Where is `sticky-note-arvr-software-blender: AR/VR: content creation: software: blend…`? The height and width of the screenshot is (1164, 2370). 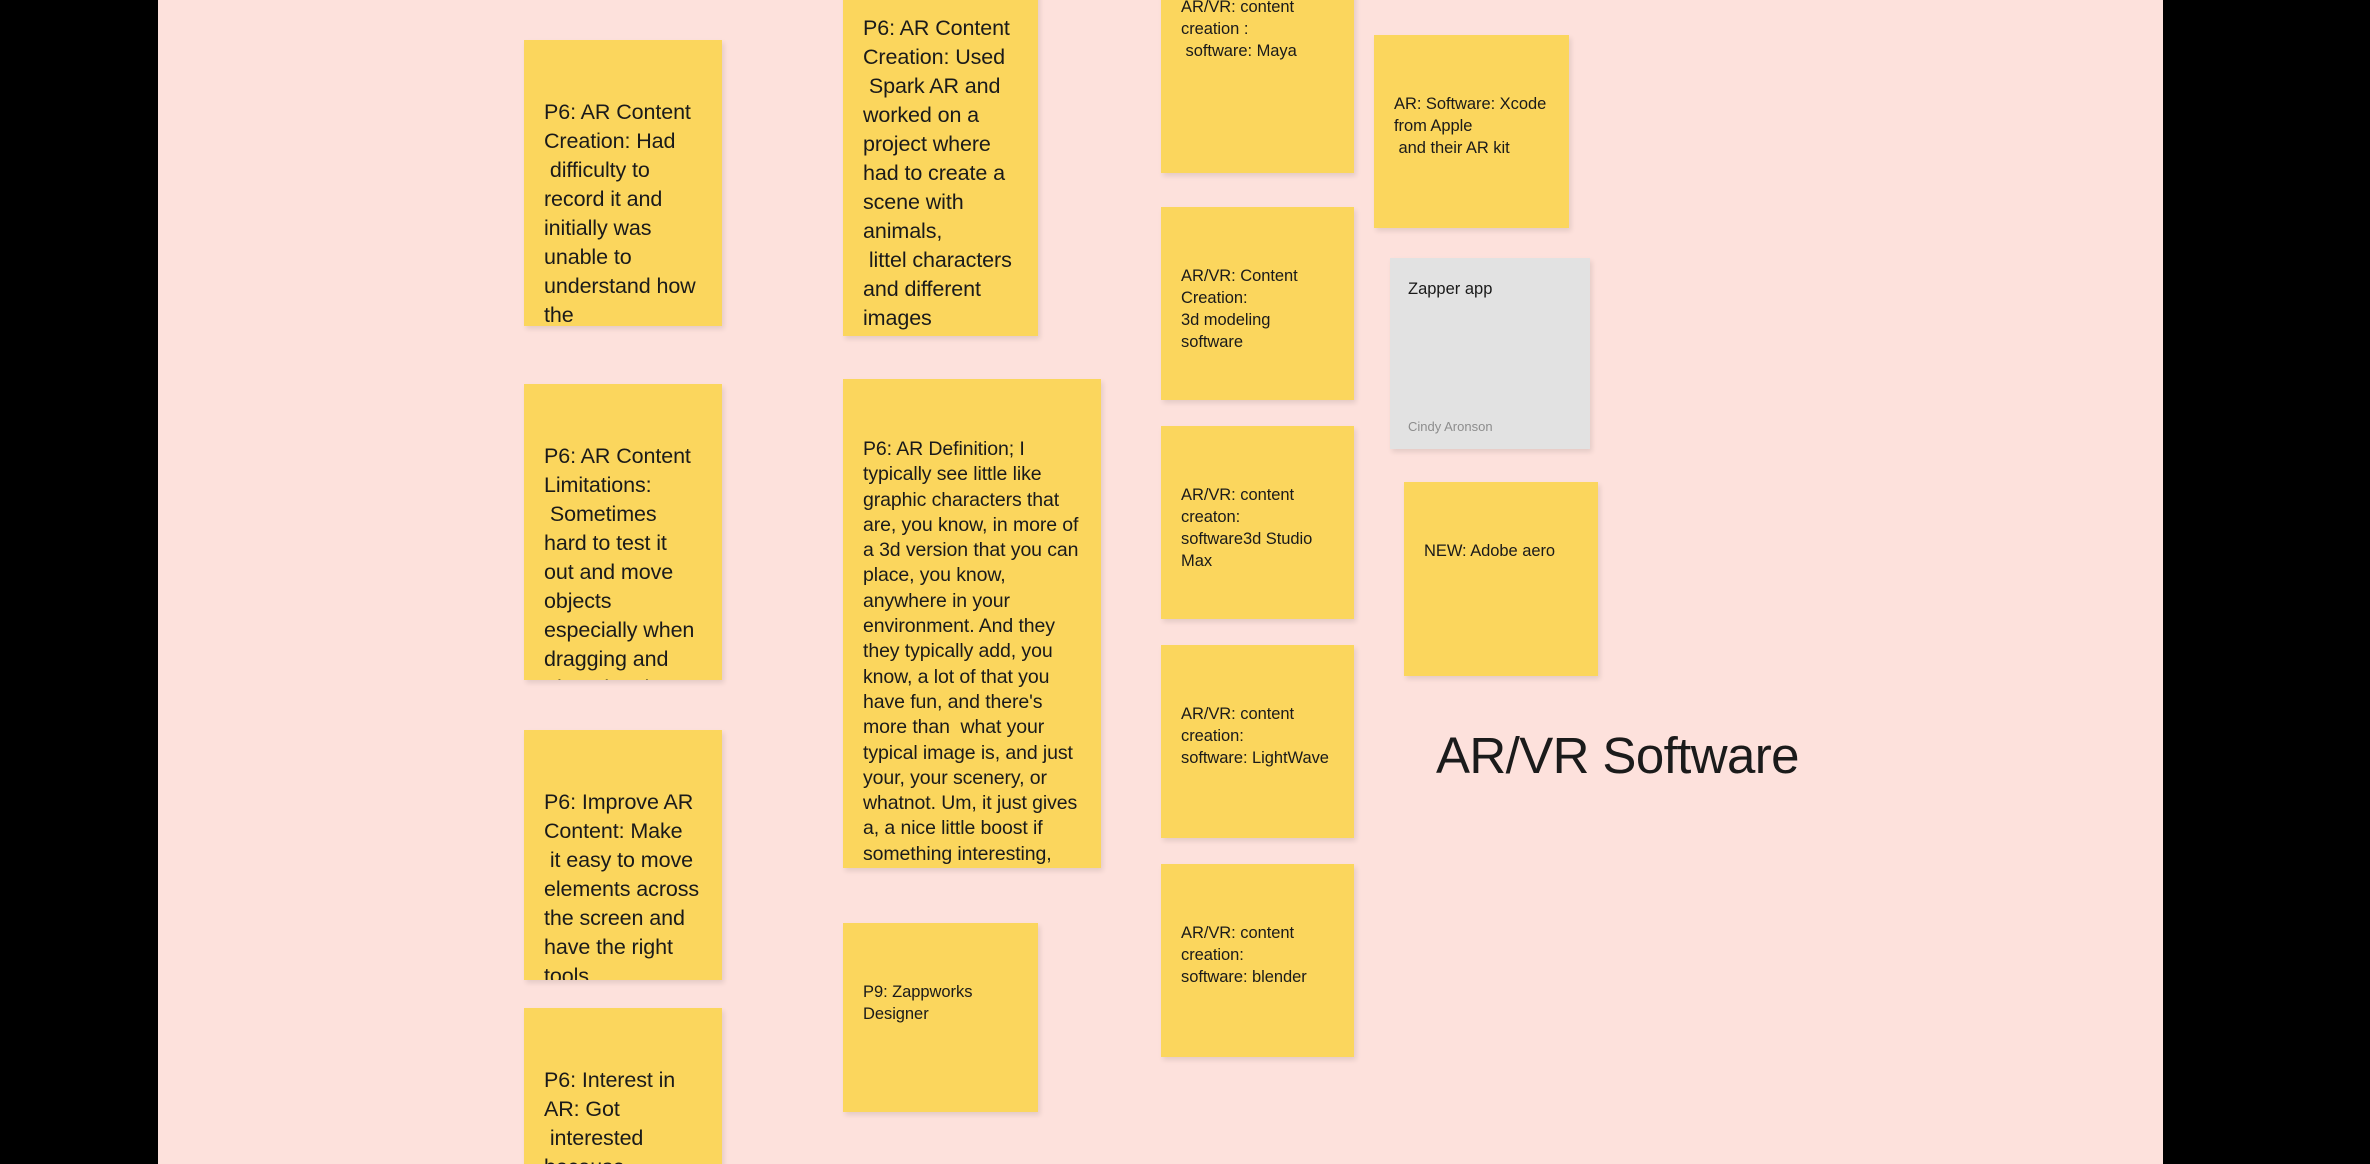
sticky-note-arvr-software-blender: AR/VR: content creation: software: blend… is located at coordinates (1257, 960).